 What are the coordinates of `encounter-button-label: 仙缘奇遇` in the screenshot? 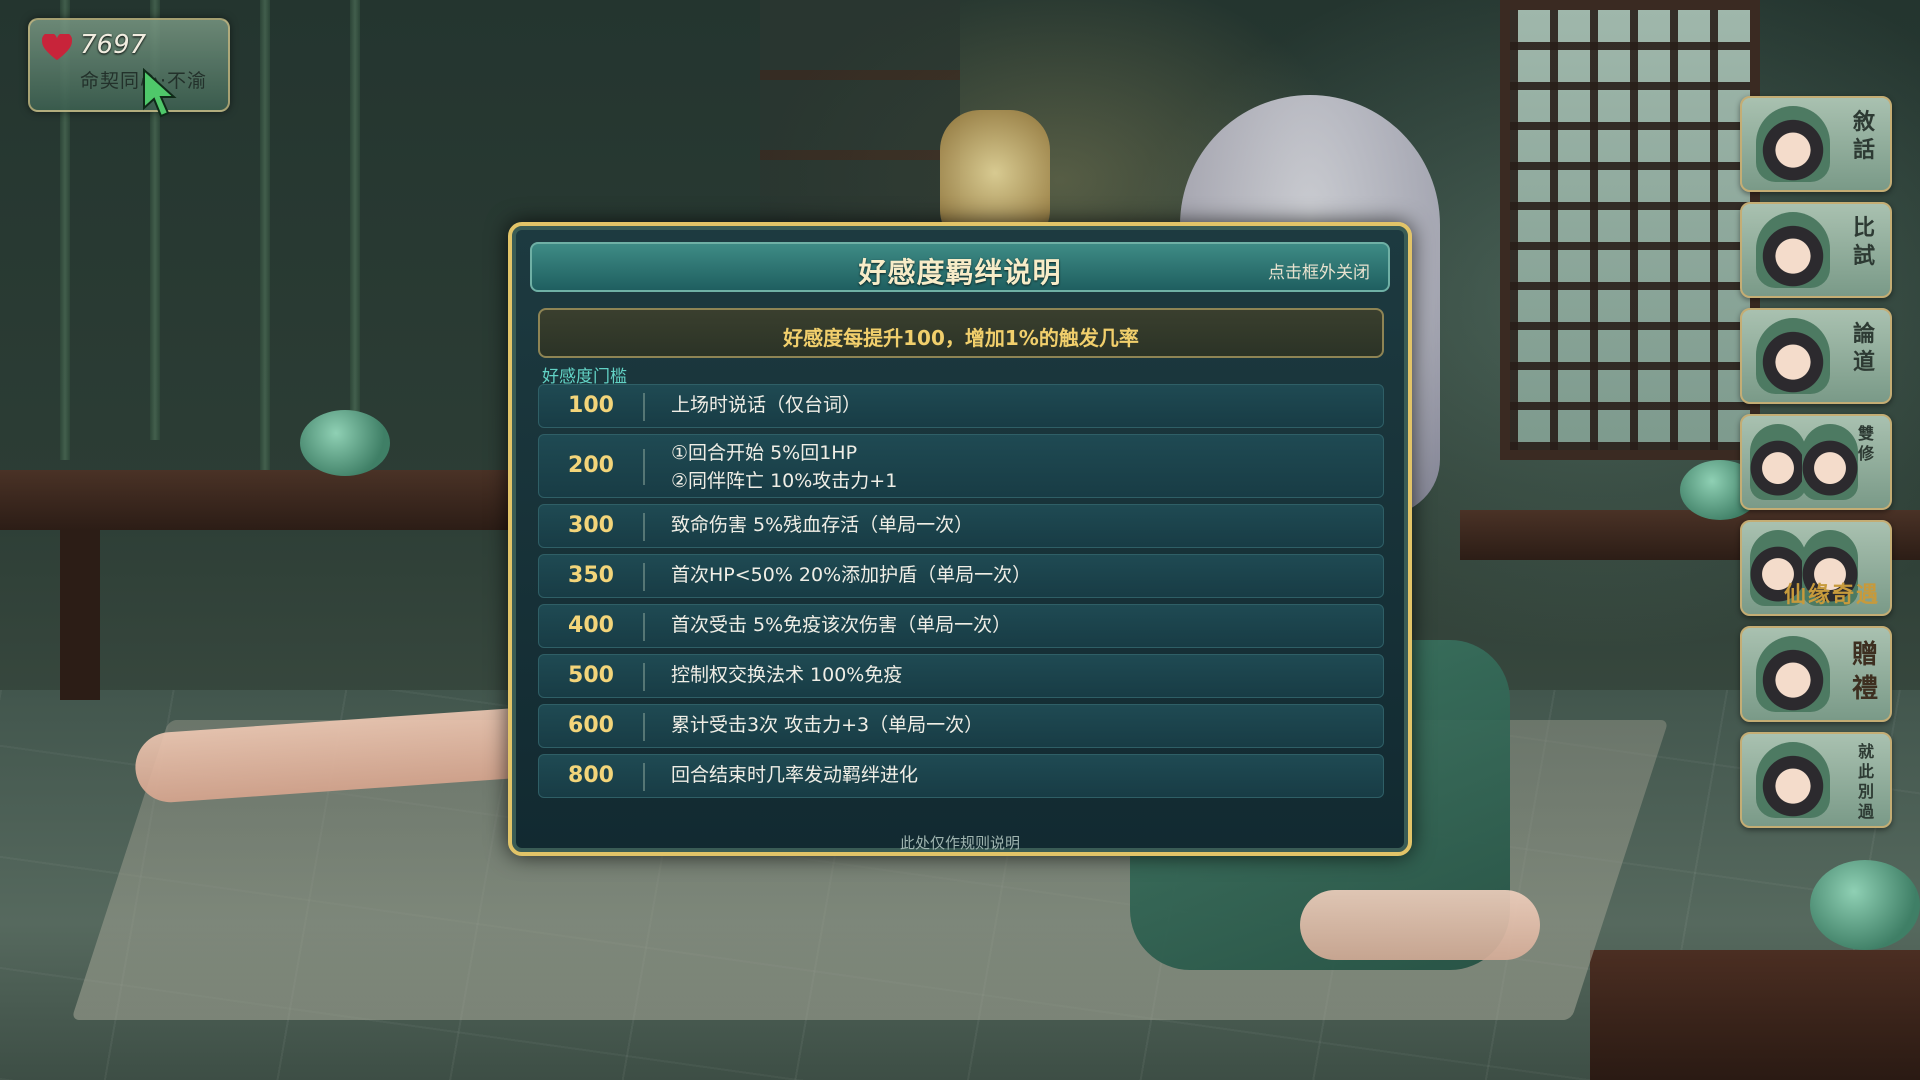 It's located at (1831, 595).